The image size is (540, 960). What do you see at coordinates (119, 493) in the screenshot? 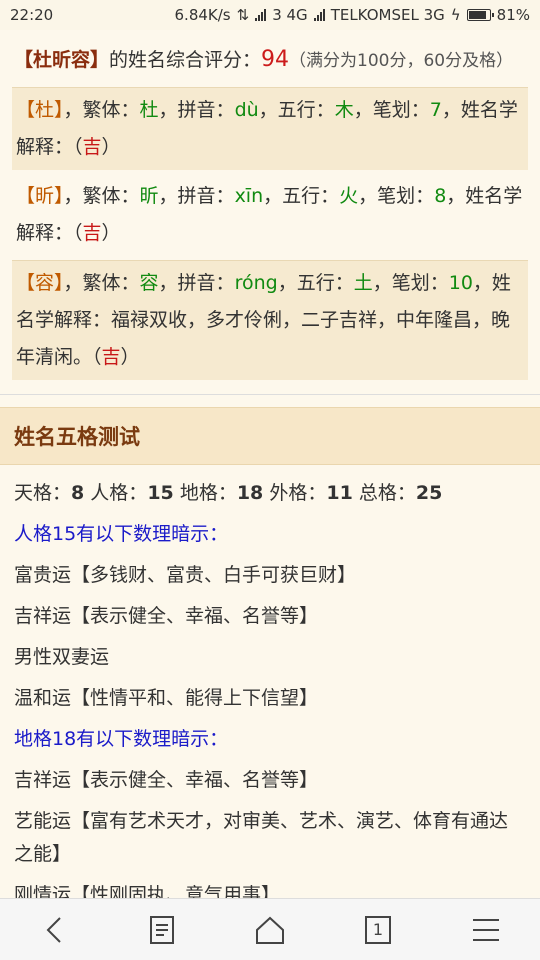
I see `ren-label: 人格：` at bounding box center [119, 493].